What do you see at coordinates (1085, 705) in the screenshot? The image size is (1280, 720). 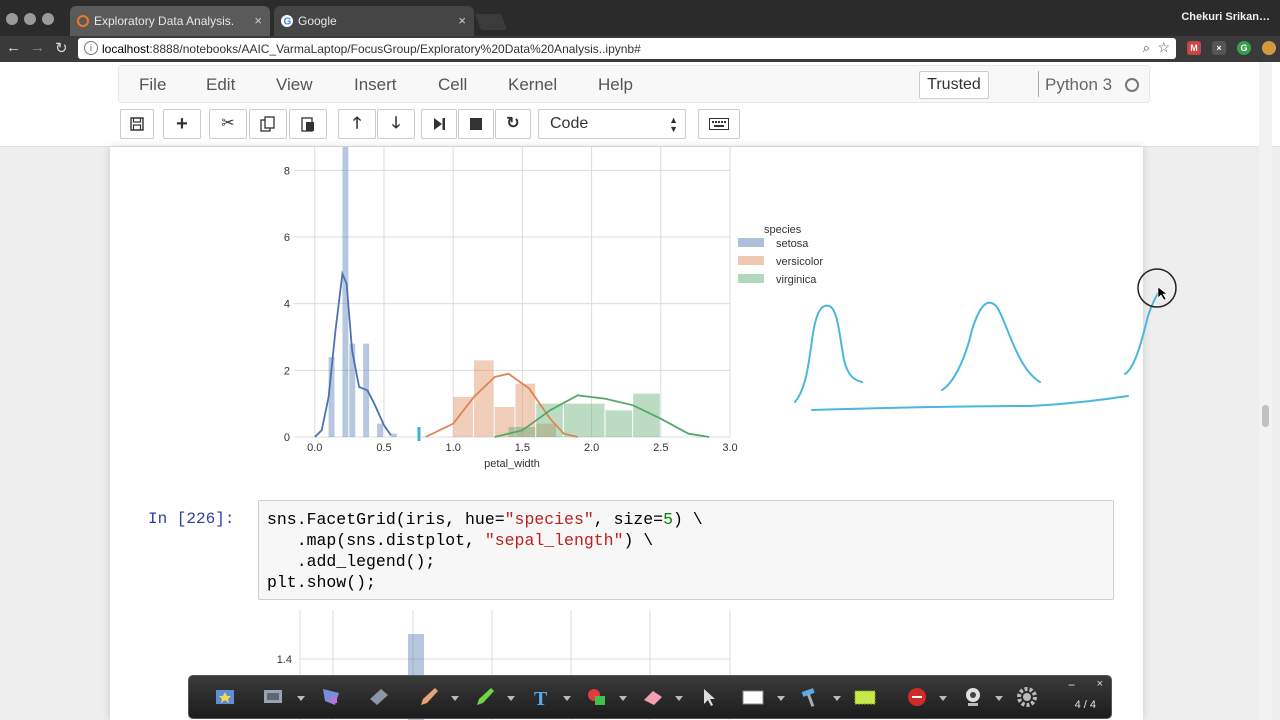 I see `page-indicator: 4 / 4` at bounding box center [1085, 705].